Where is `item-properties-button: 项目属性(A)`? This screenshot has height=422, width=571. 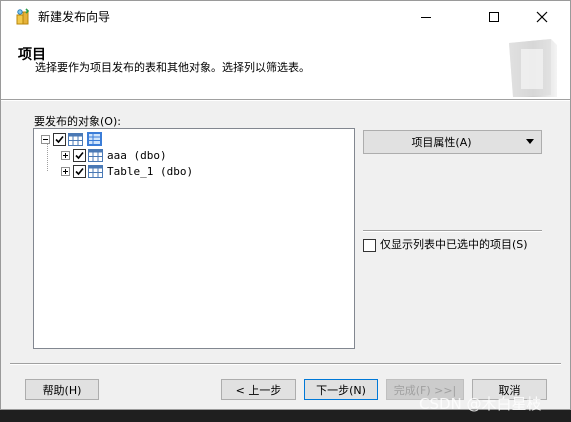 item-properties-button: 项目属性(A) is located at coordinates (452, 142).